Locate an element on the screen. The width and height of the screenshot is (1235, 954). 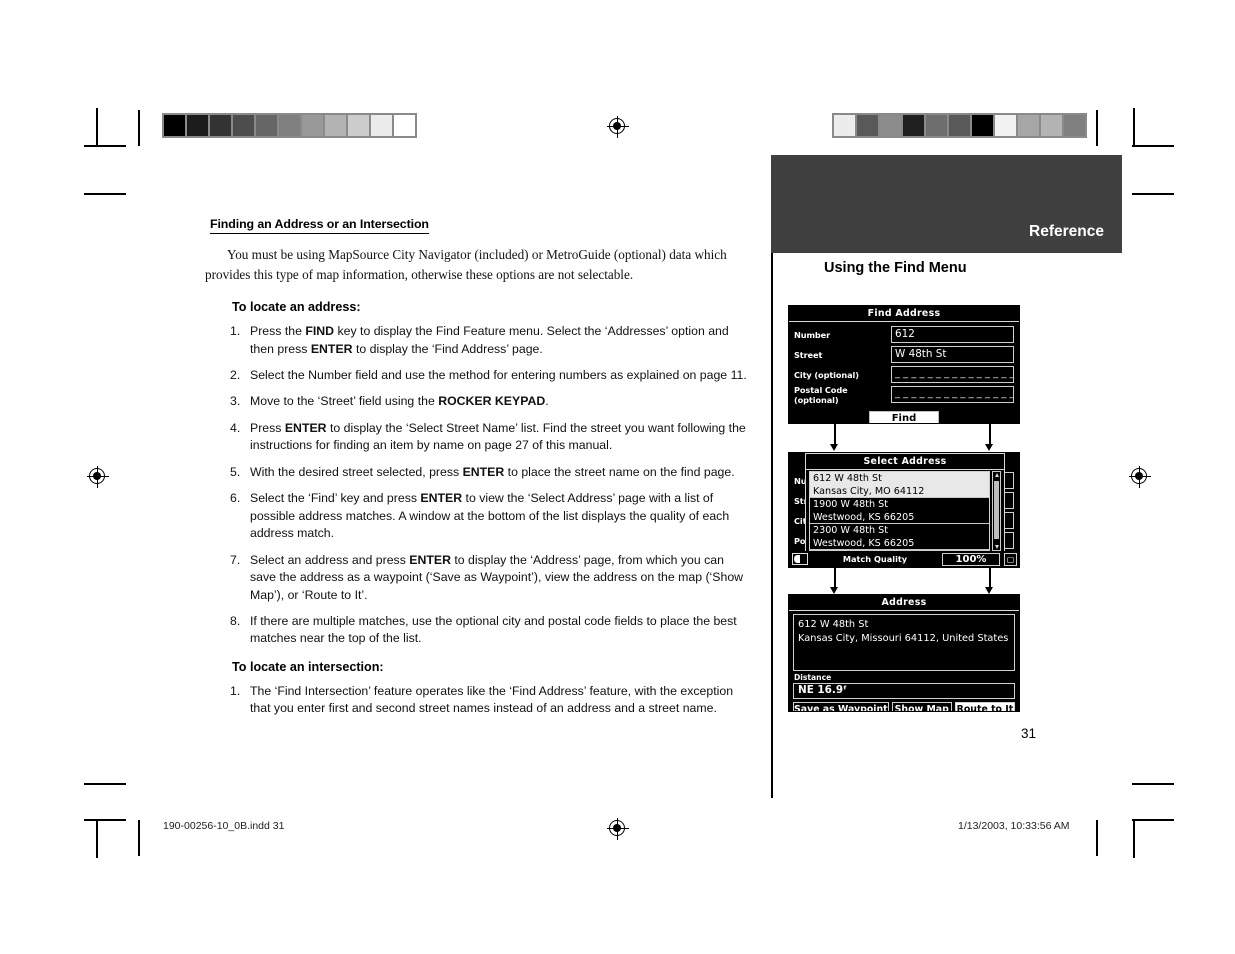
list-item-text: . is located at coordinates (547, 401).